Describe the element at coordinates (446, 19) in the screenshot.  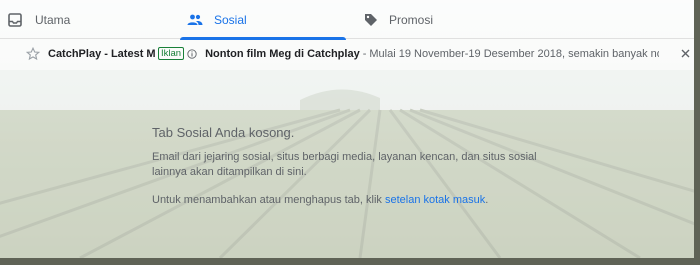
I see `tab-promosi: Promosi` at that location.